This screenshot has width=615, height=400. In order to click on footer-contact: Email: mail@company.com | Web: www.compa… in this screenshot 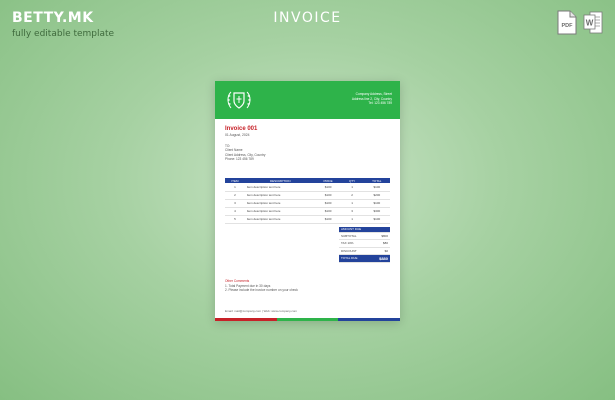, I will do `click(261, 311)`.